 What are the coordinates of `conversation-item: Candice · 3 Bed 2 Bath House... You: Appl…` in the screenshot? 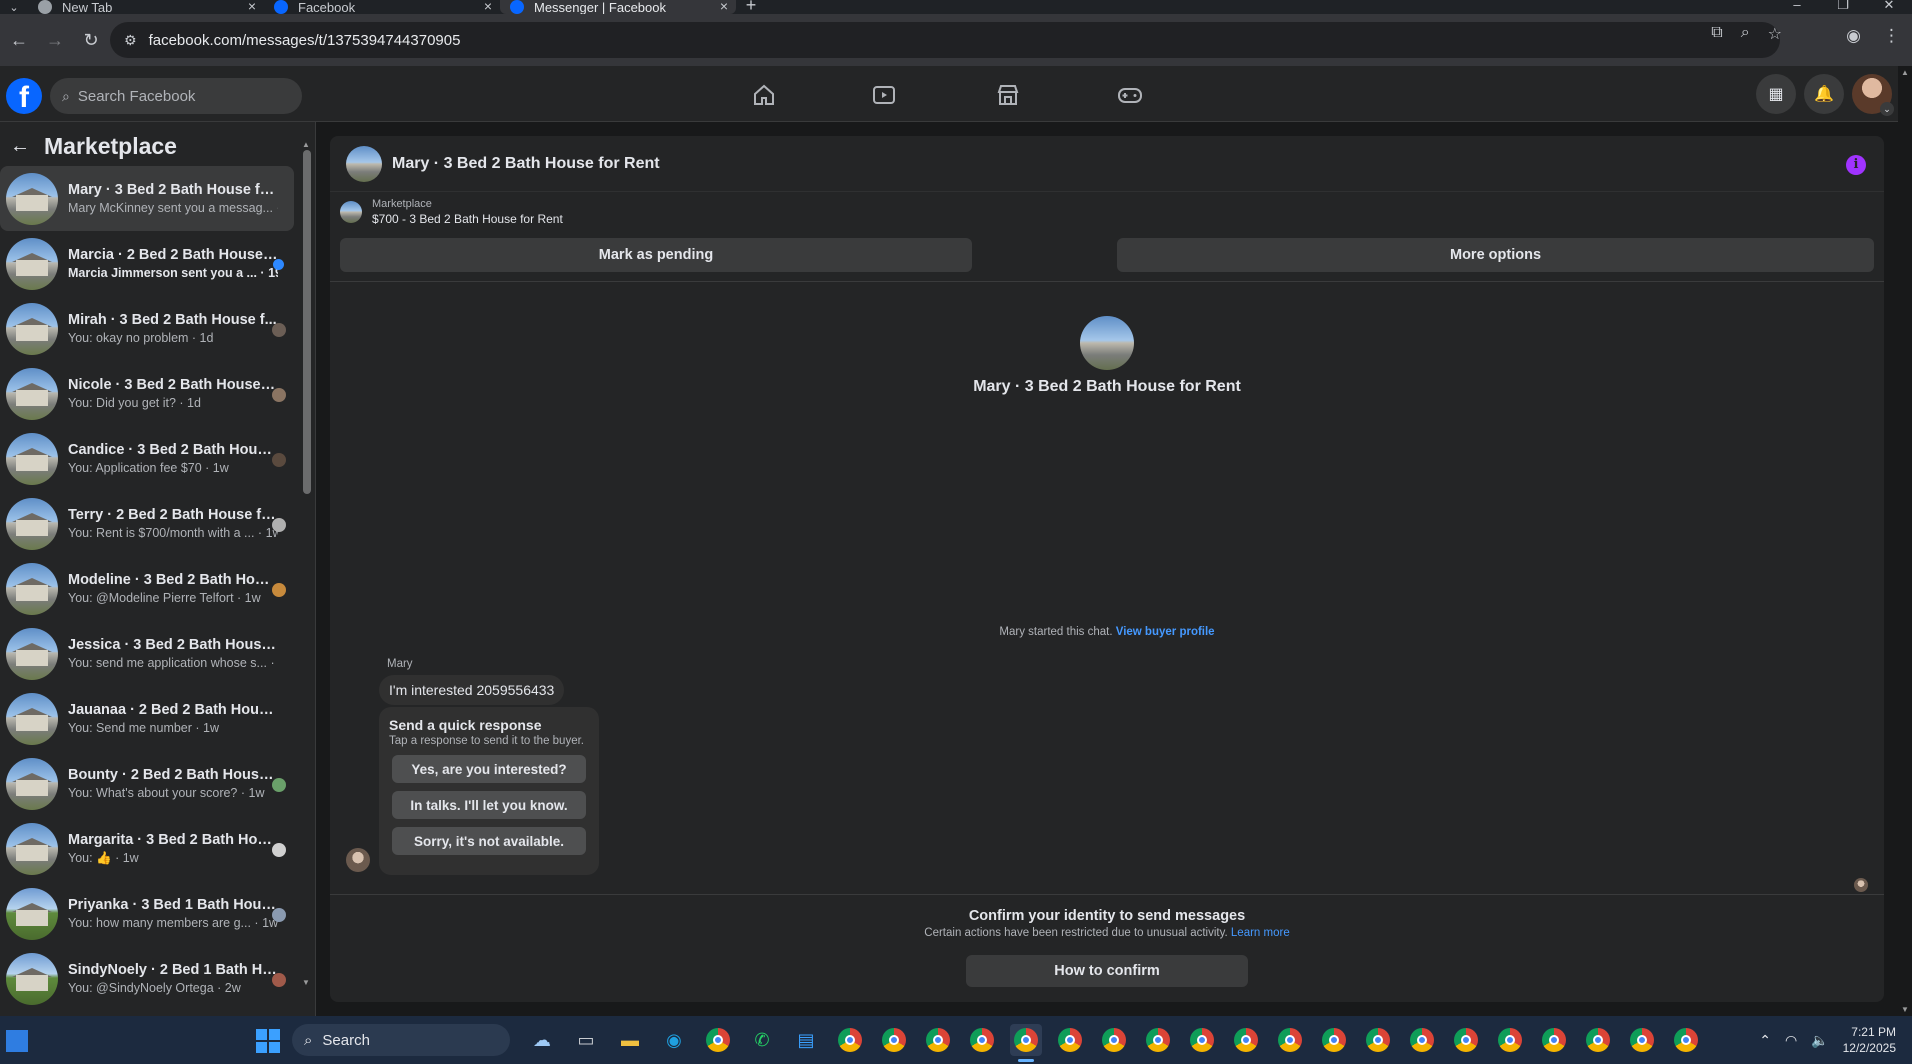 It's located at (147, 458).